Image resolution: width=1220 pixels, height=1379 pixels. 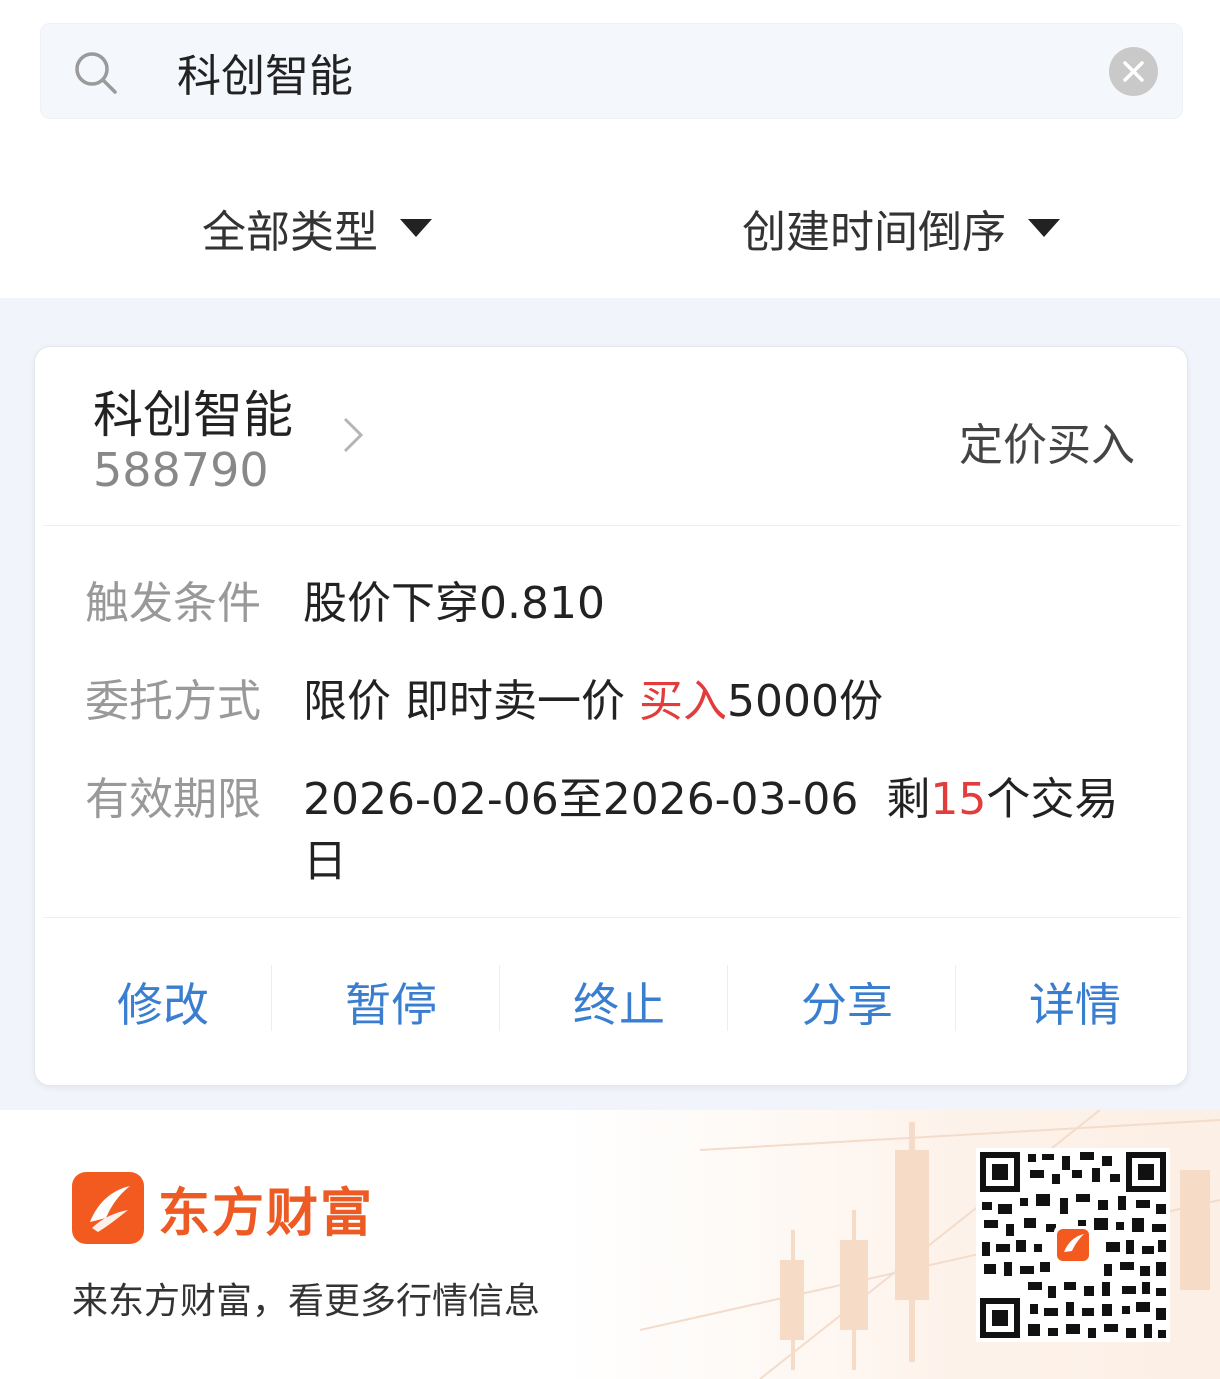 What do you see at coordinates (325, 861) in the screenshot?
I see `validity-remaining-suffix2: 日` at bounding box center [325, 861].